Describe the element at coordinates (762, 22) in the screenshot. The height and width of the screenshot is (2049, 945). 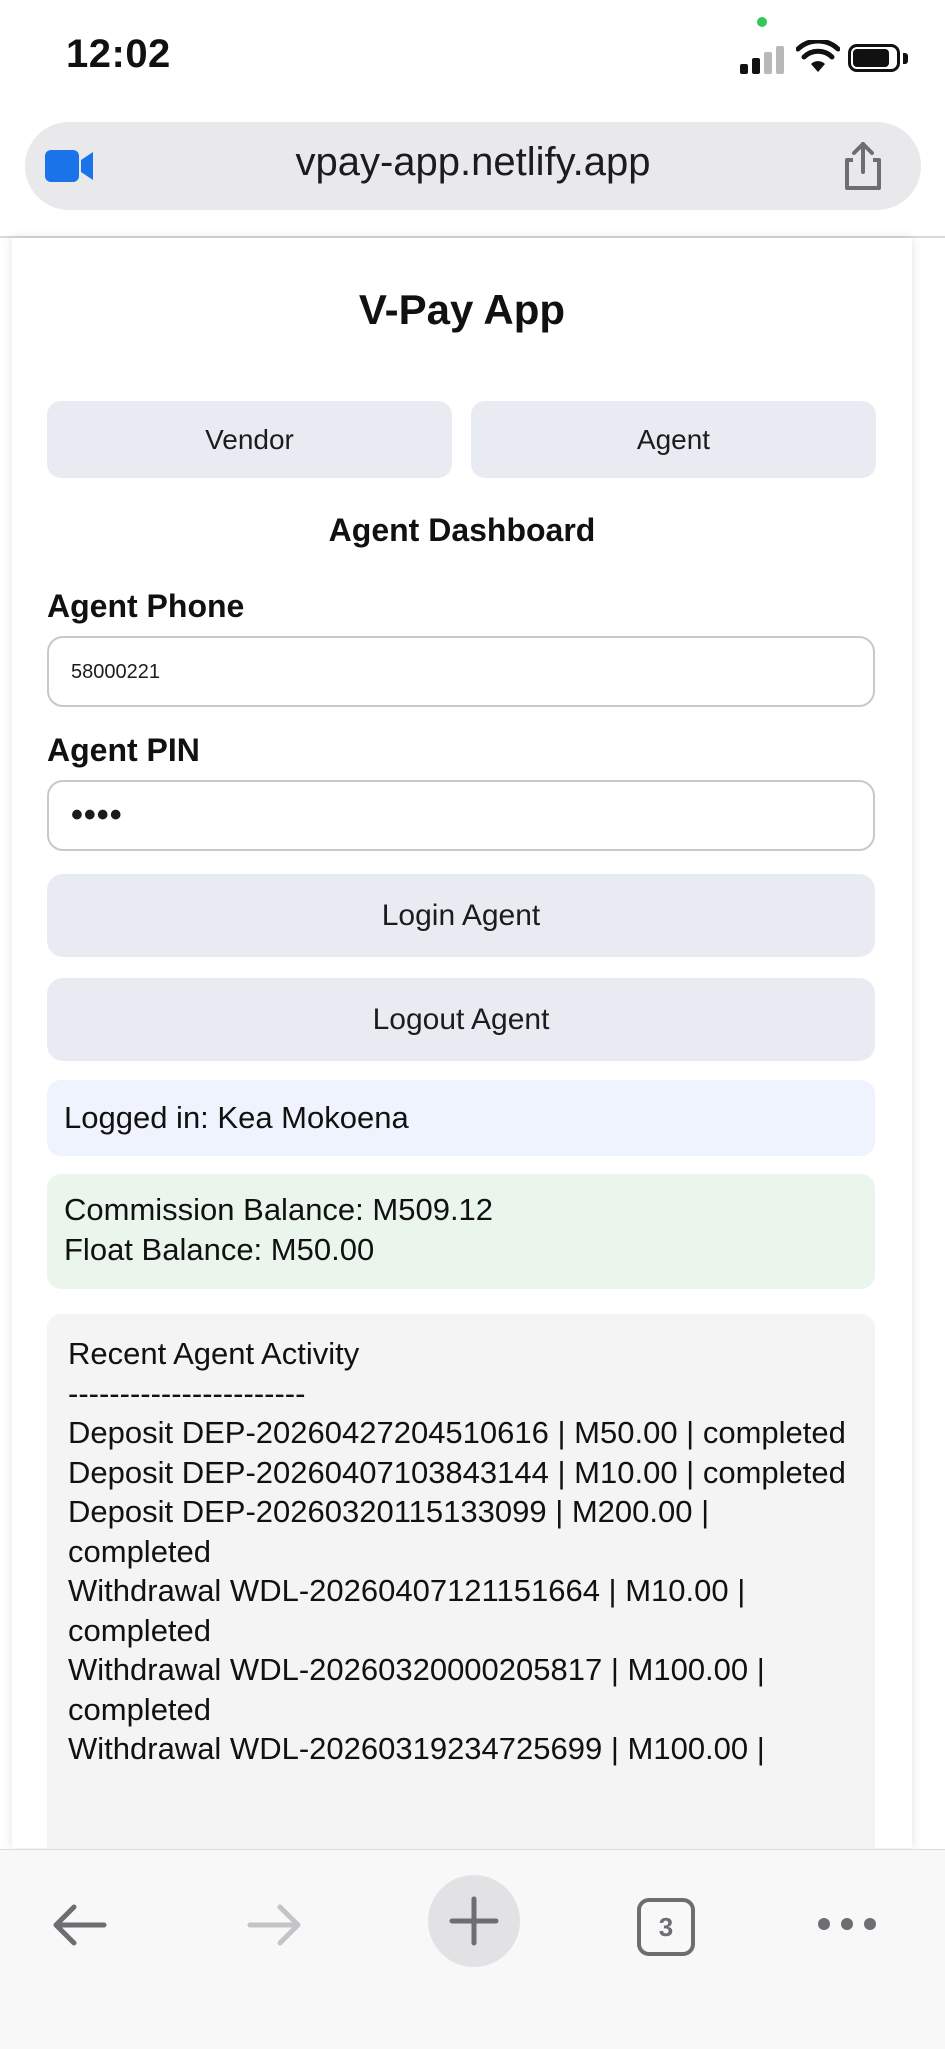
I see `camera-in-use-indicator` at that location.